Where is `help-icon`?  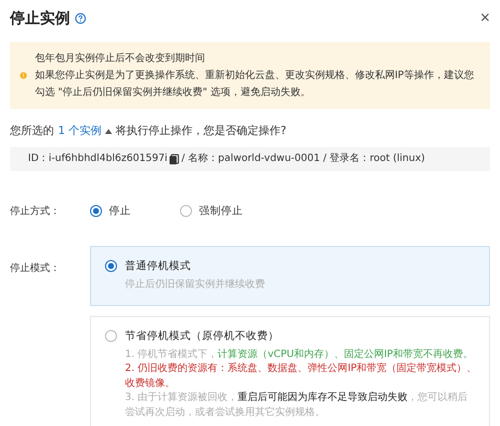 help-icon is located at coordinates (80, 18).